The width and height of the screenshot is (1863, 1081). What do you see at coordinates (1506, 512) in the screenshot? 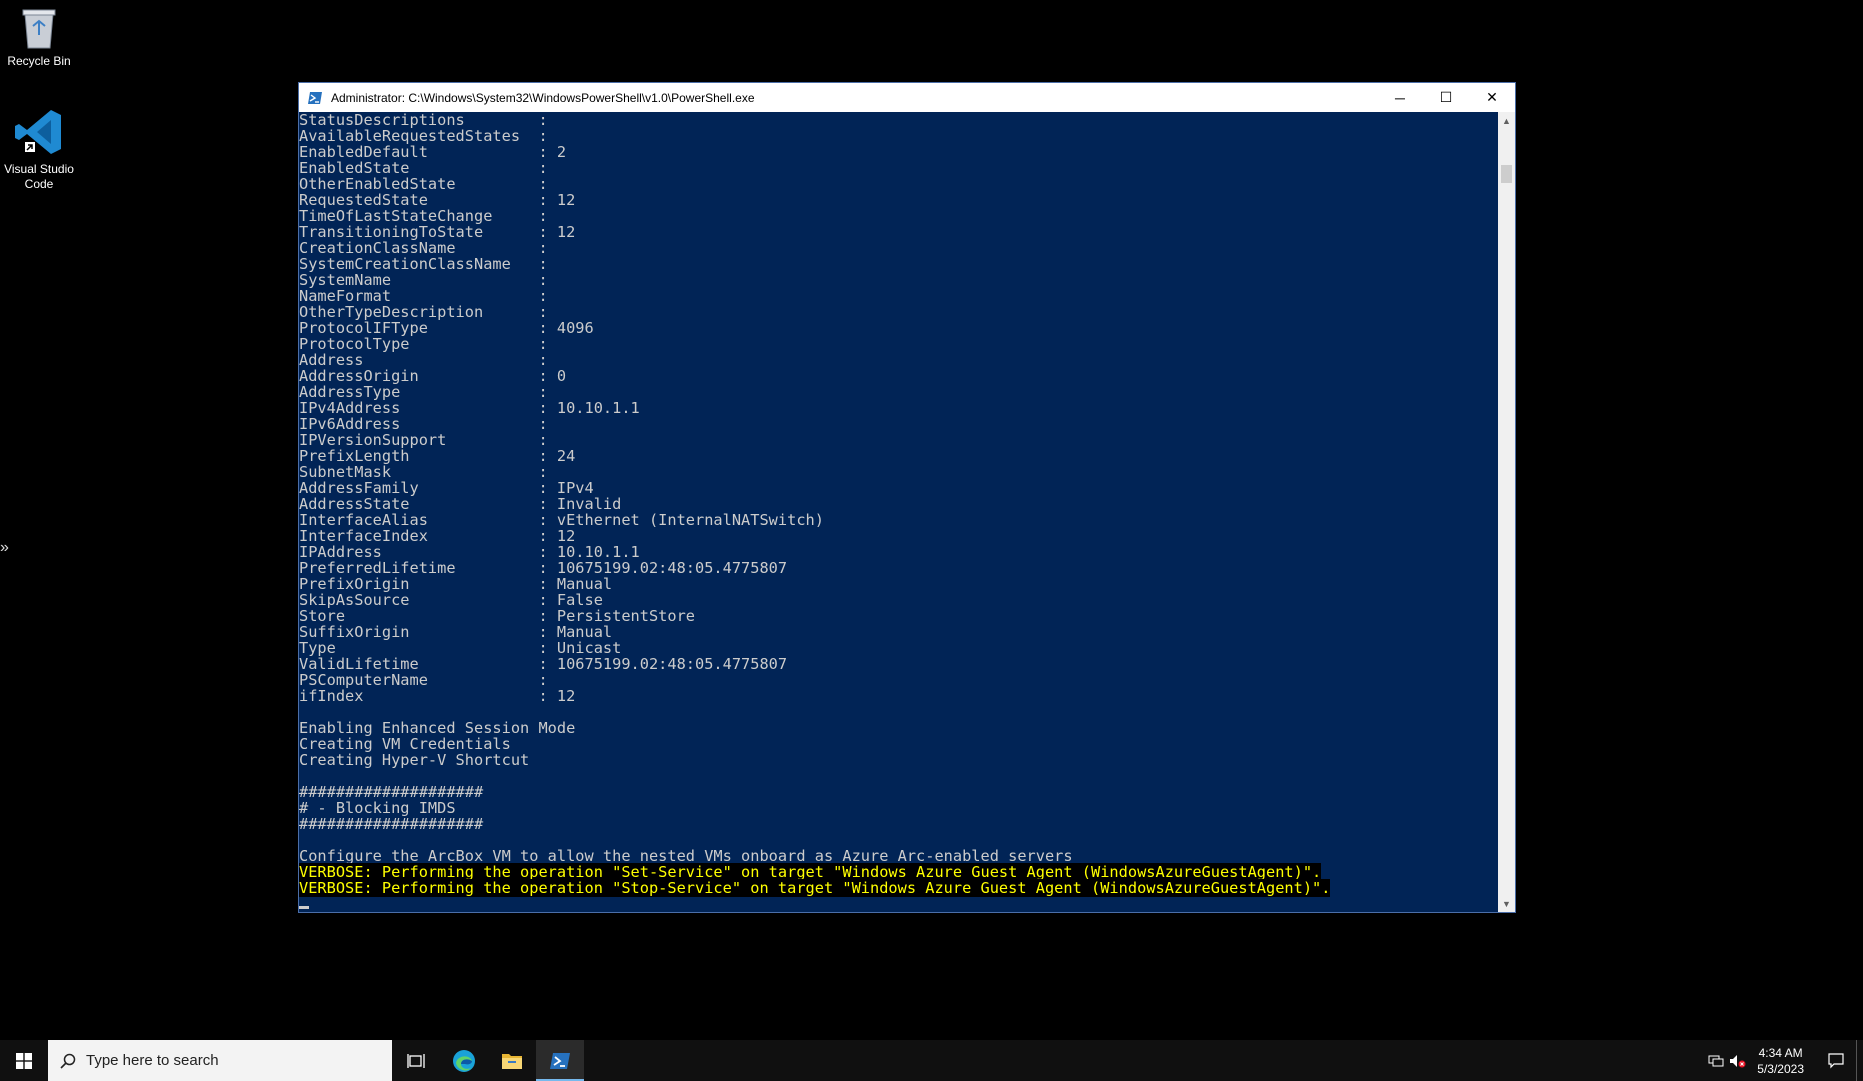
I see `vertical-scrollbar: ▲ ▼` at bounding box center [1506, 512].